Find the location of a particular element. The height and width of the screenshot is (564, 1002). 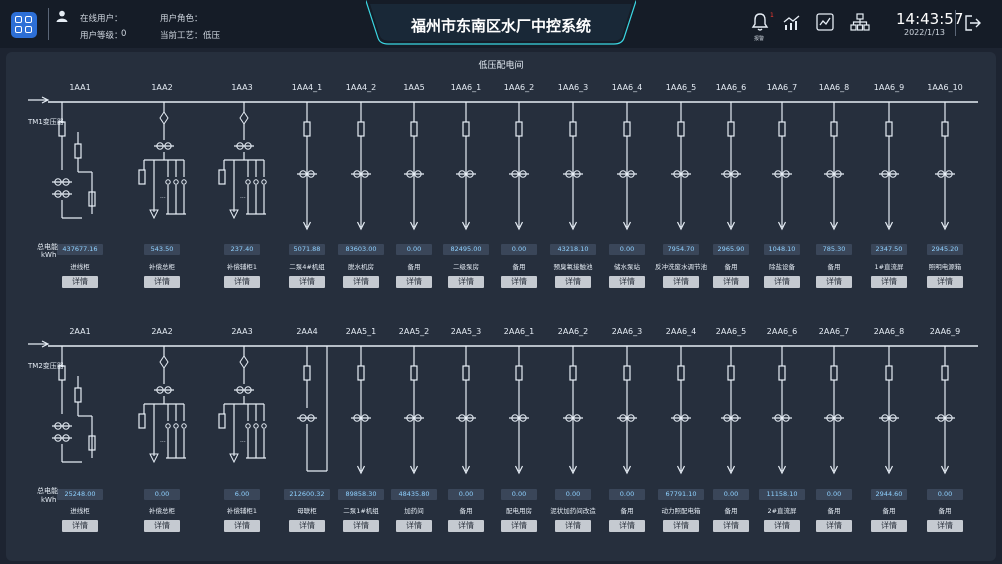

cabinet-name: 母联柜 is located at coordinates (307, 511).